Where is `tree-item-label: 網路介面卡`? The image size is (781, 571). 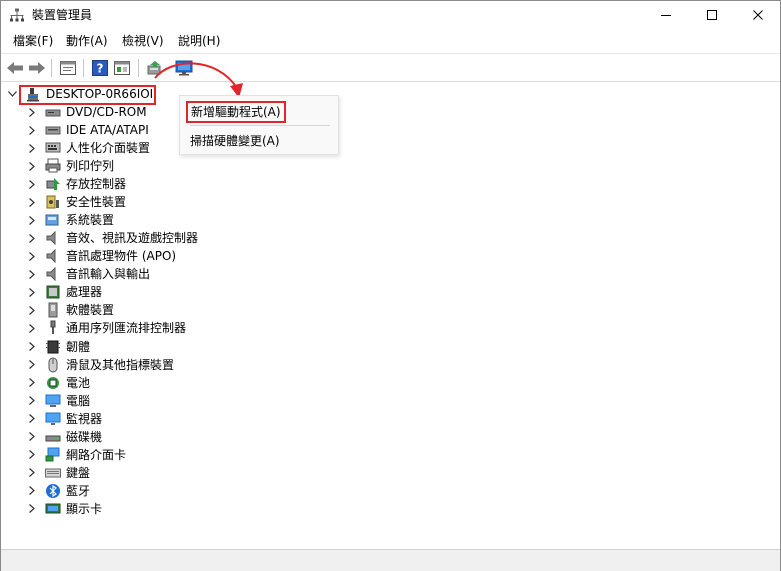 tree-item-label: 網路介面卡 is located at coordinates (96, 454).